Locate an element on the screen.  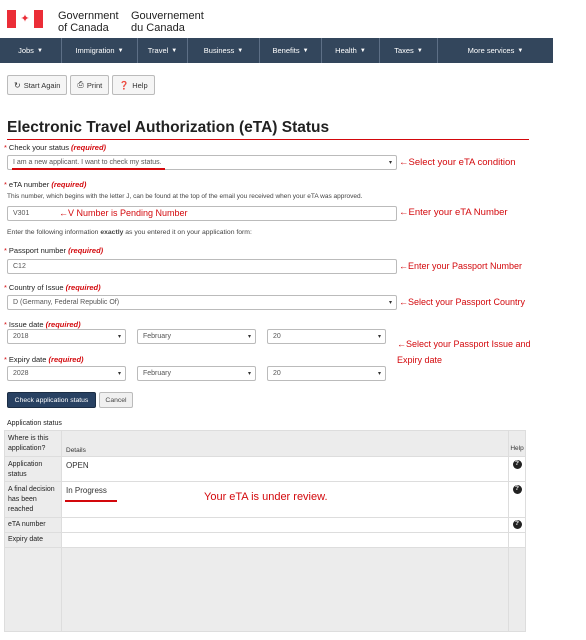
toolbar: ↻ Start Again ⎙ Print ❓ Help is located at coordinates (81, 85).